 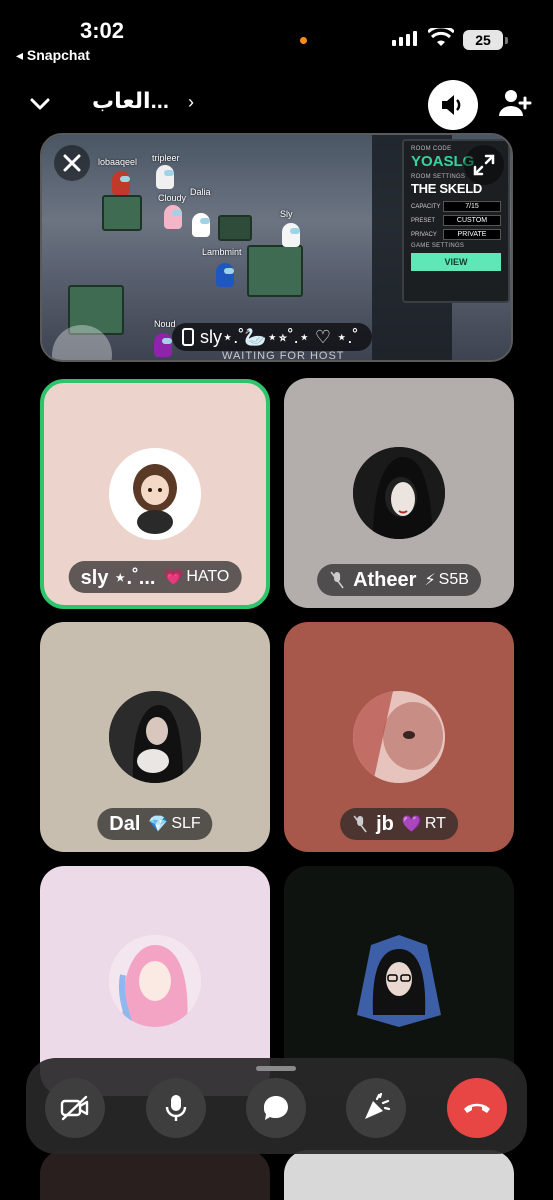 I want to click on participant-name-pill: jb 💜 RT, so click(x=399, y=824).